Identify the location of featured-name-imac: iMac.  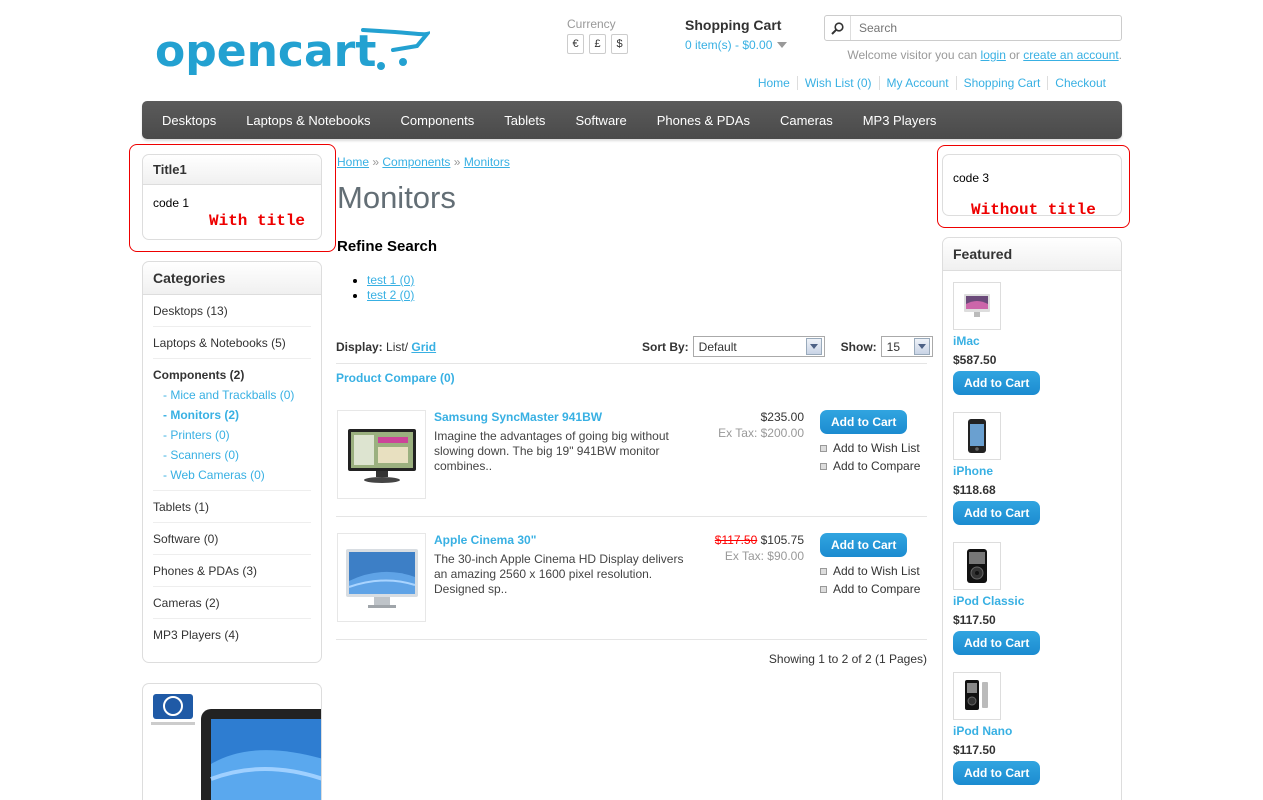
(1032, 341).